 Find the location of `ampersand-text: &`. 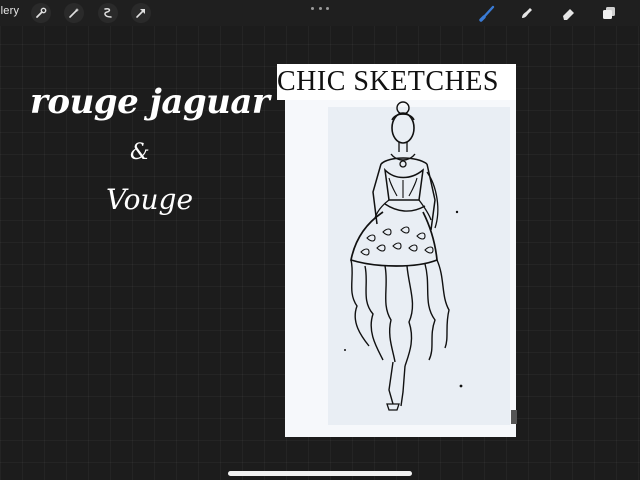

ampersand-text: & is located at coordinates (140, 152).